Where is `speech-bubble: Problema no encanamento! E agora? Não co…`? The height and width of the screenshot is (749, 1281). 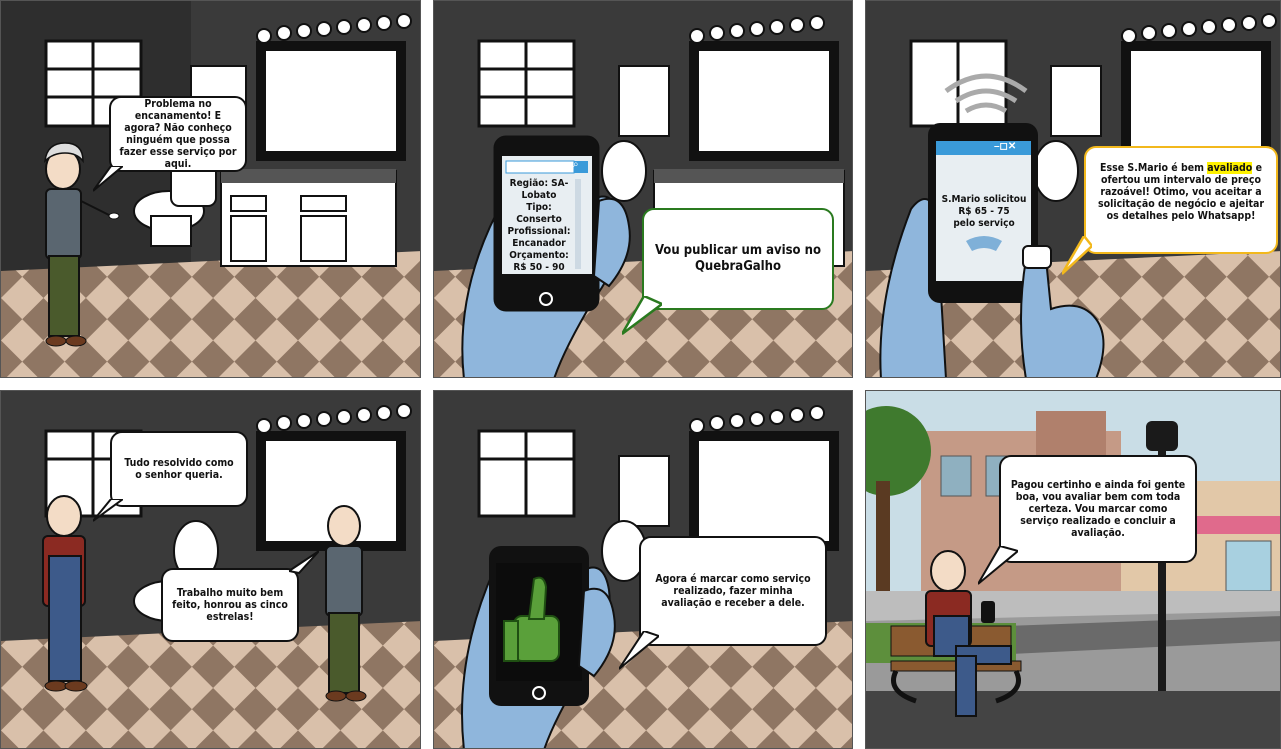
speech-bubble: Problema no encanamento! E agora? Não co… is located at coordinates (178, 134).